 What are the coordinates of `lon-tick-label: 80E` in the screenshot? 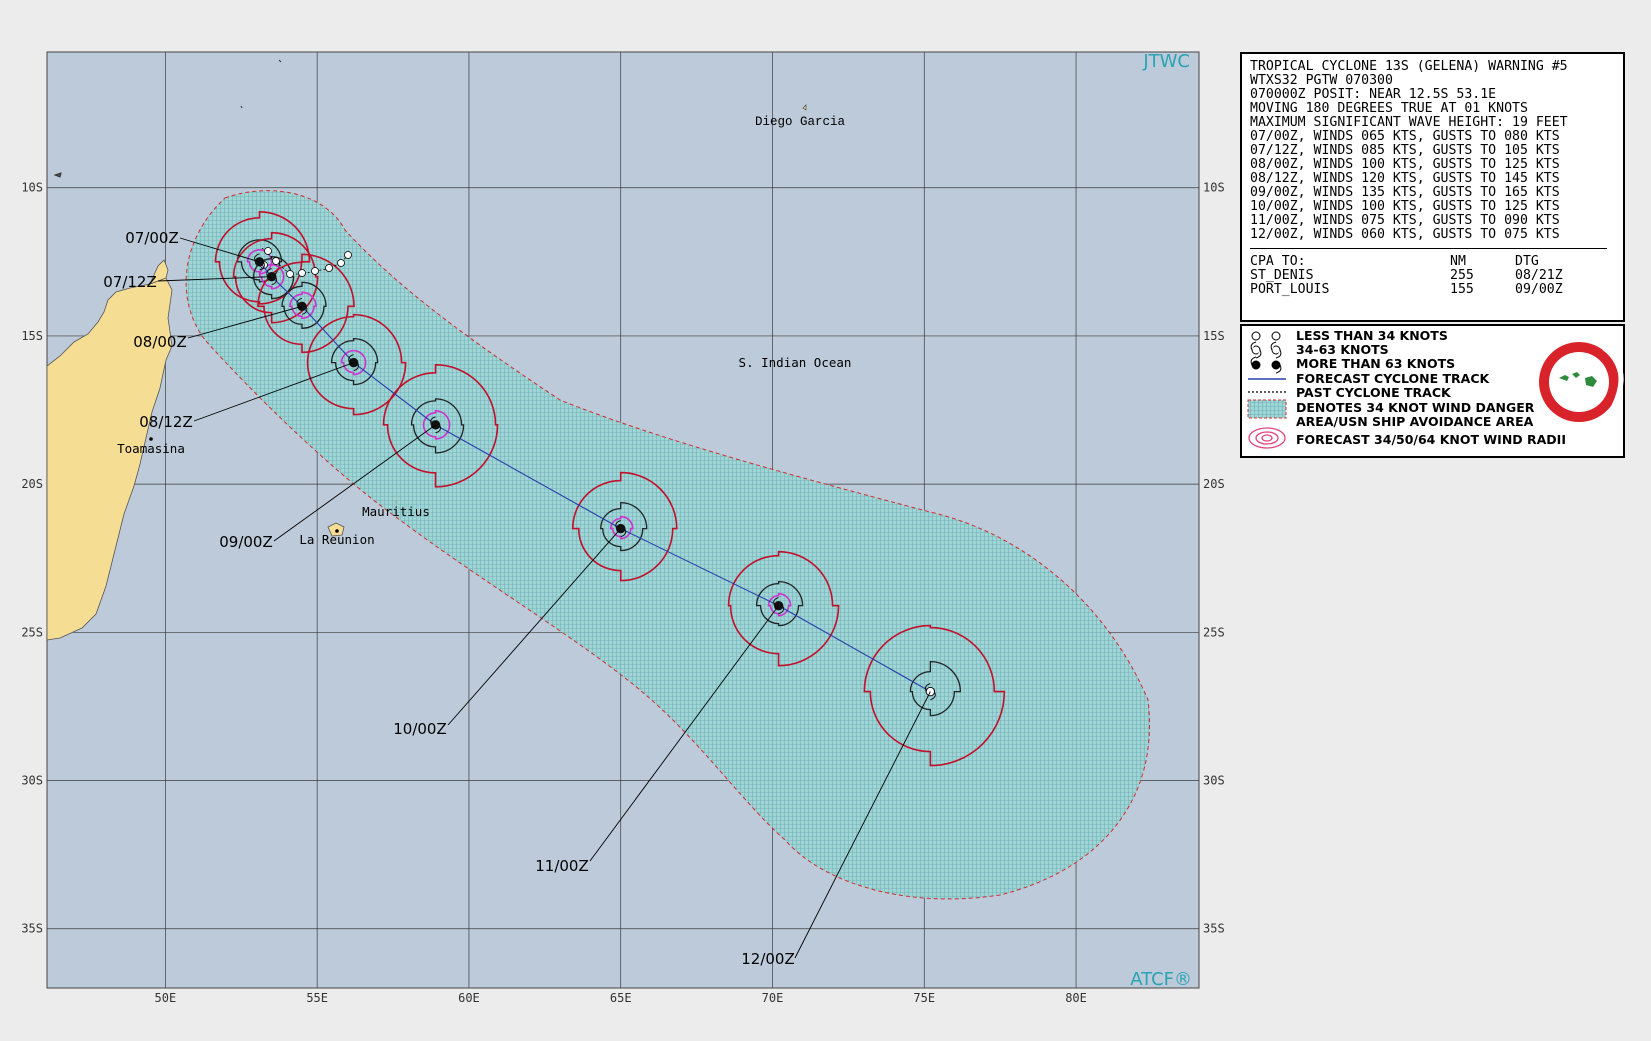 It's located at (1076, 998).